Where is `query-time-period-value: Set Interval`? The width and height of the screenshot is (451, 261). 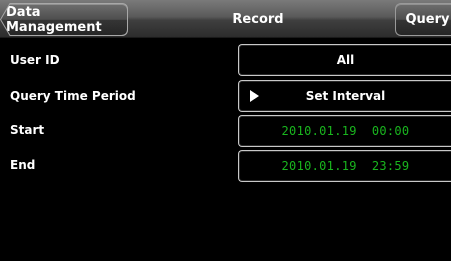
query-time-period-value: Set Interval is located at coordinates (345, 96).